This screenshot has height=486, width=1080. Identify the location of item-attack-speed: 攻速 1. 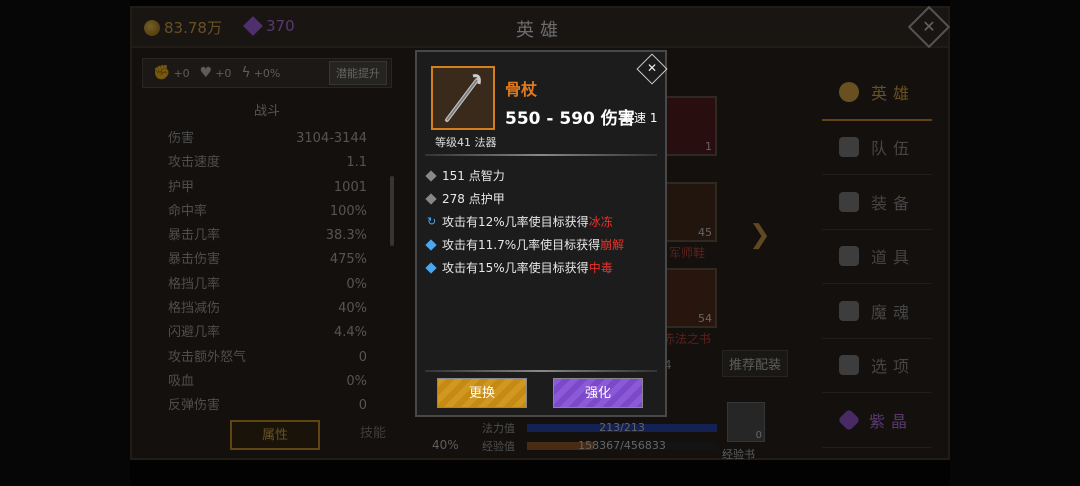
(640, 118).